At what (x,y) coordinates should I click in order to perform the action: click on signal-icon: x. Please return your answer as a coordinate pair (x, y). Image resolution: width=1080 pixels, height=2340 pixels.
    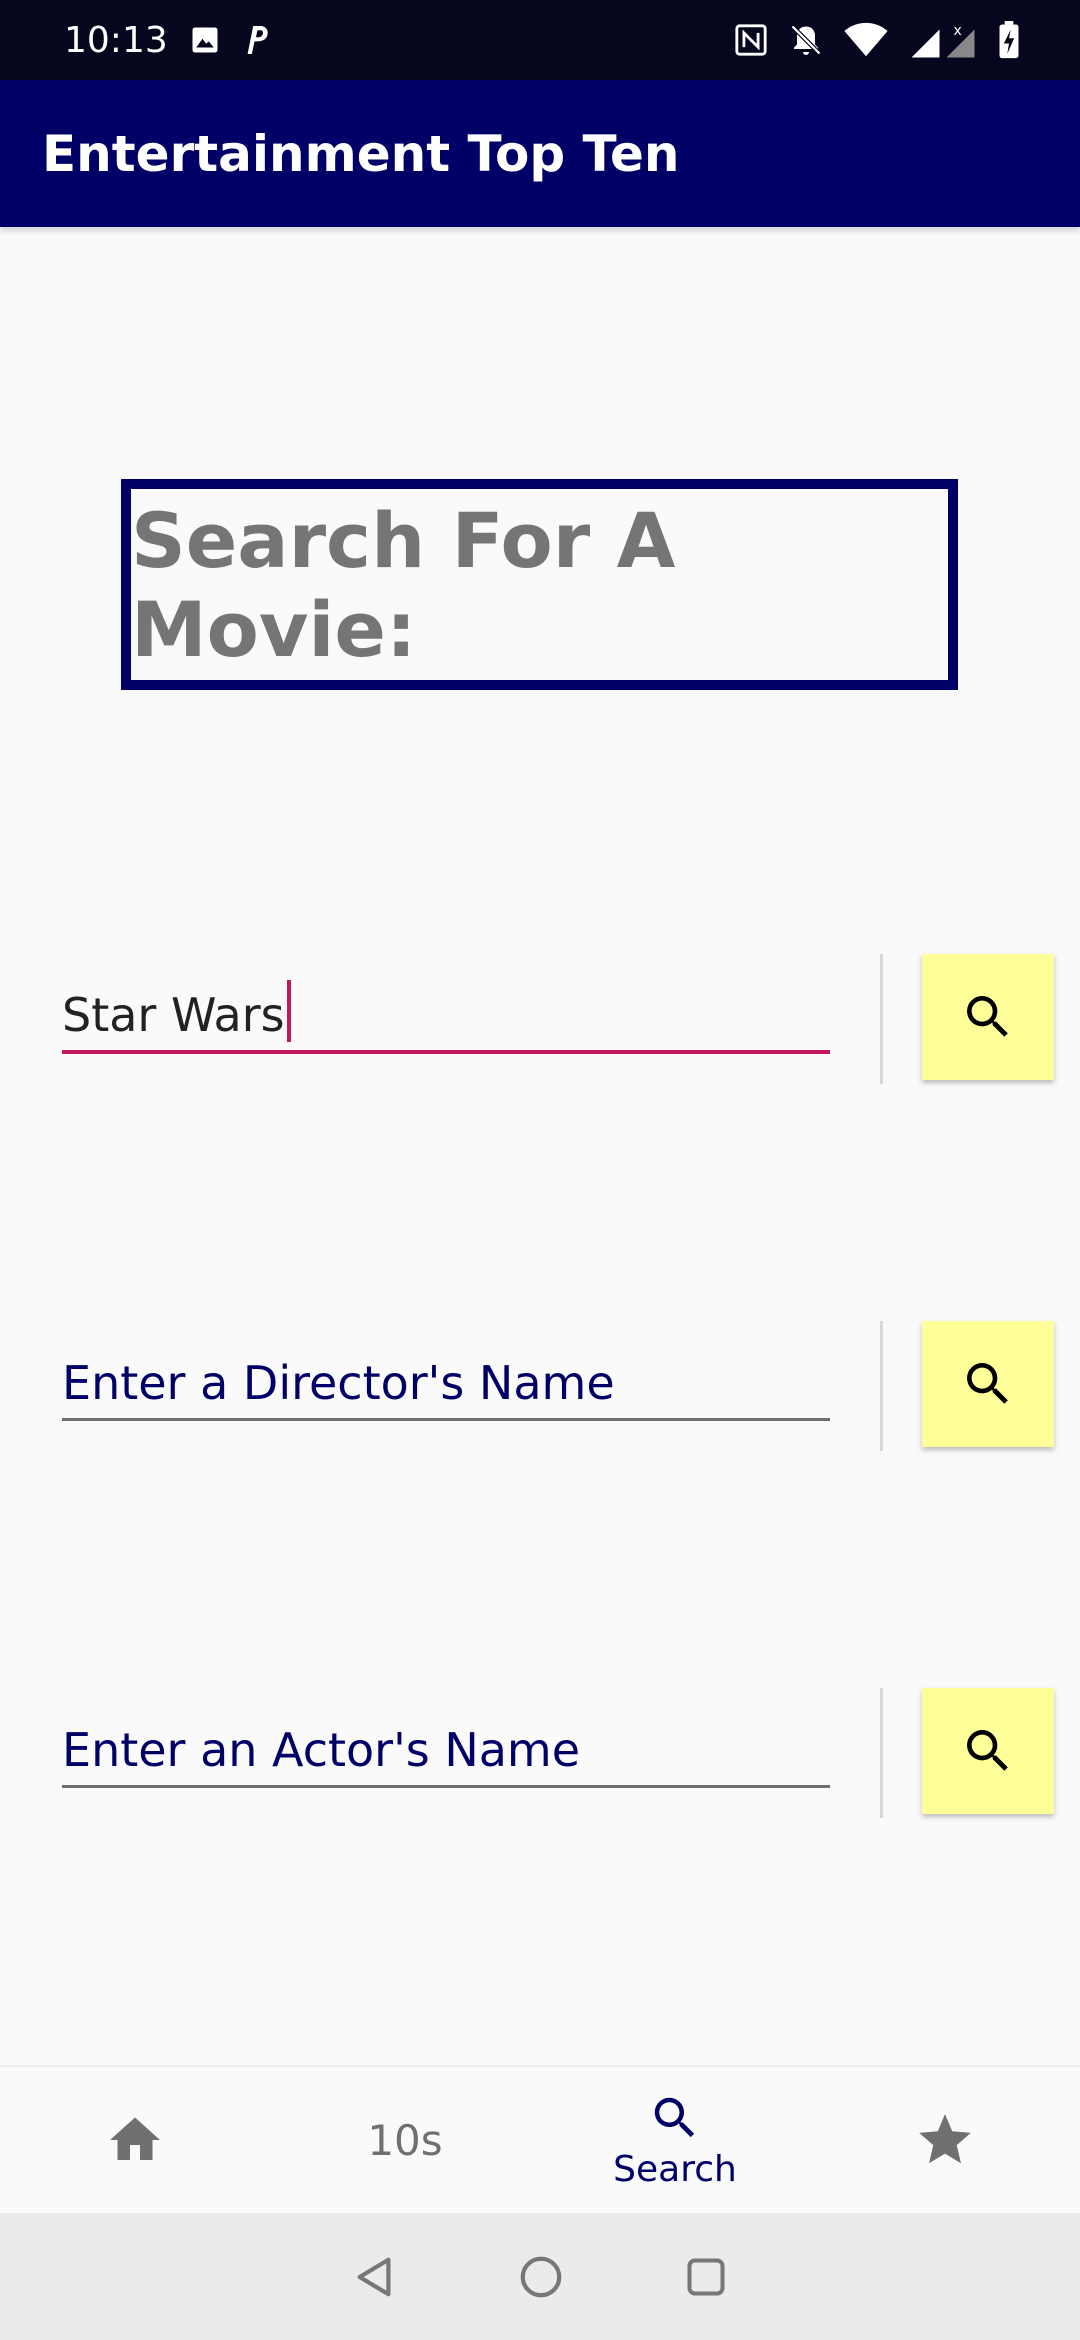
    Looking at the image, I should click on (943, 40).